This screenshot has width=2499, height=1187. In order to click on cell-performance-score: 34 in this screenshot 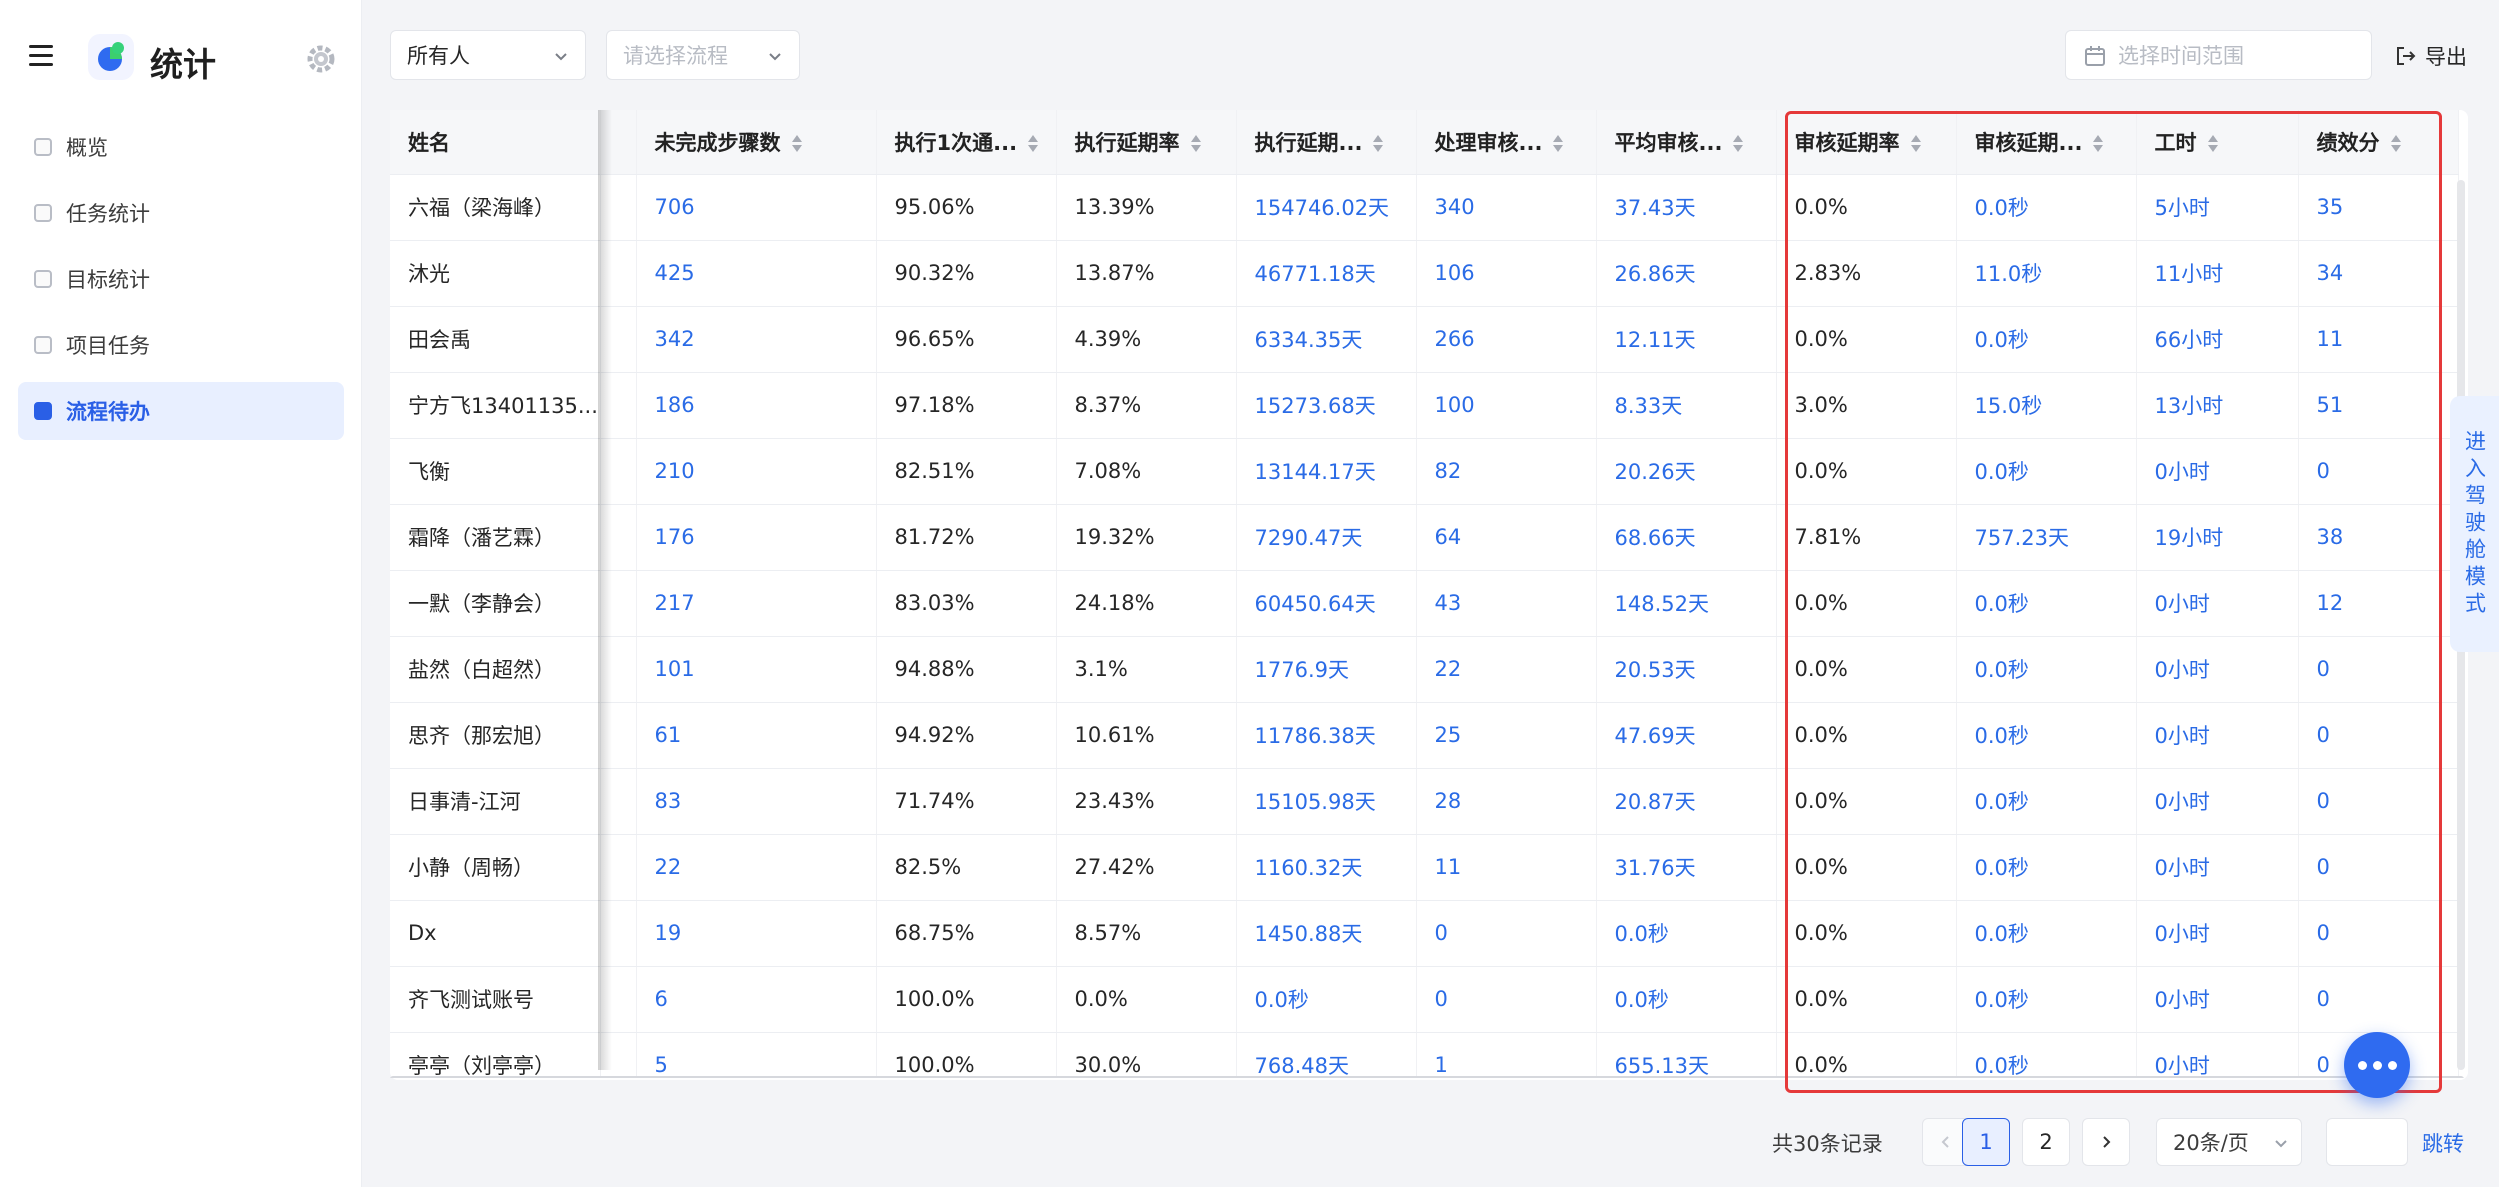, I will do `click(2378, 273)`.